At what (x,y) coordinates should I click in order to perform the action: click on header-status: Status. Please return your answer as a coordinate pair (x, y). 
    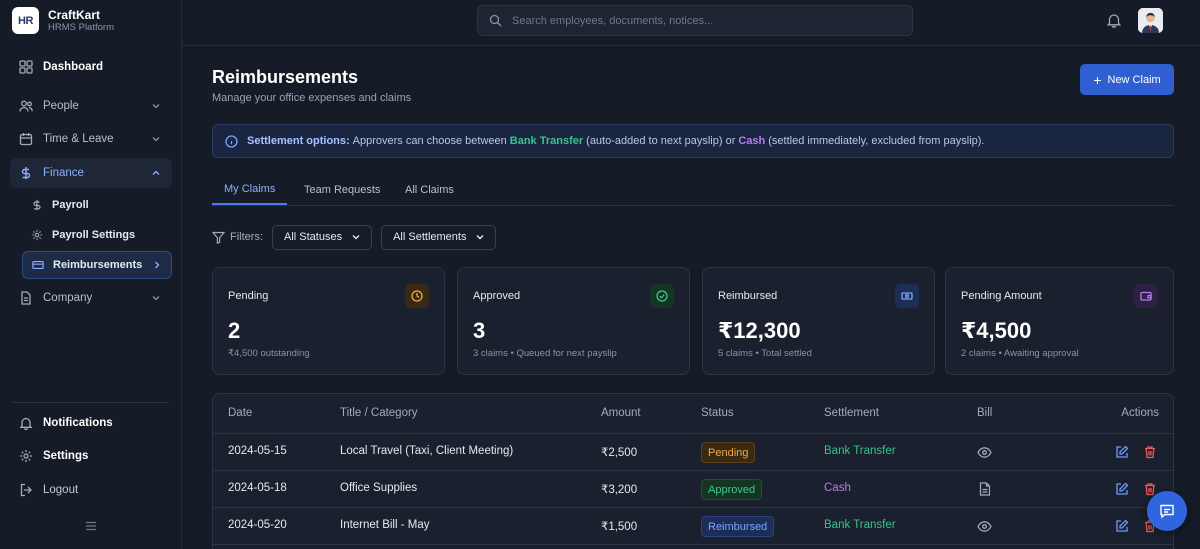
    Looking at the image, I should click on (717, 413).